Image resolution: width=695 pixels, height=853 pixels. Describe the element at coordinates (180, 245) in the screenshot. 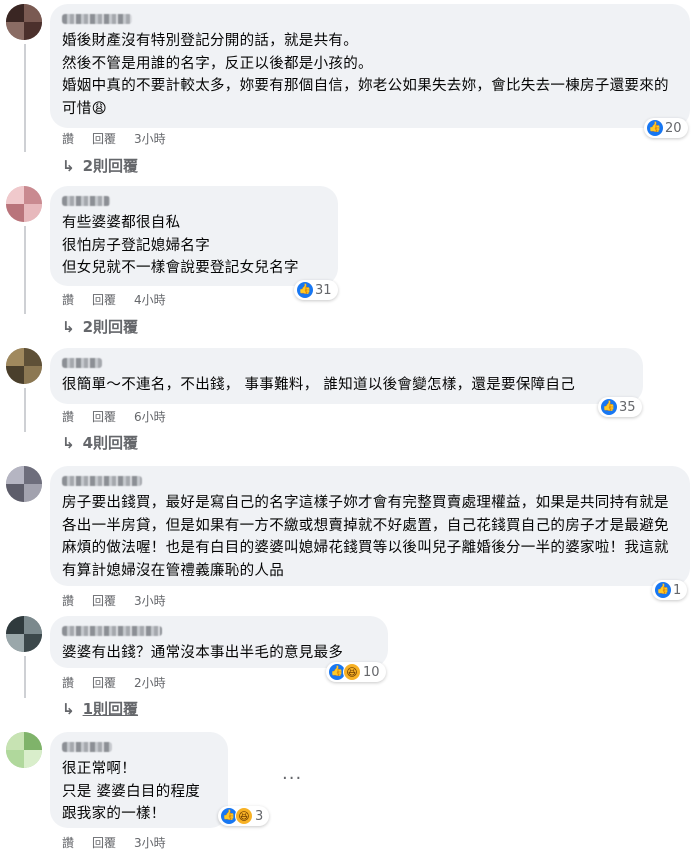

I see `comment-text: 有些婆婆都很自私 很怕房子登記媳婦名字 但女兒就不一樣會說要登記女兒名字` at that location.